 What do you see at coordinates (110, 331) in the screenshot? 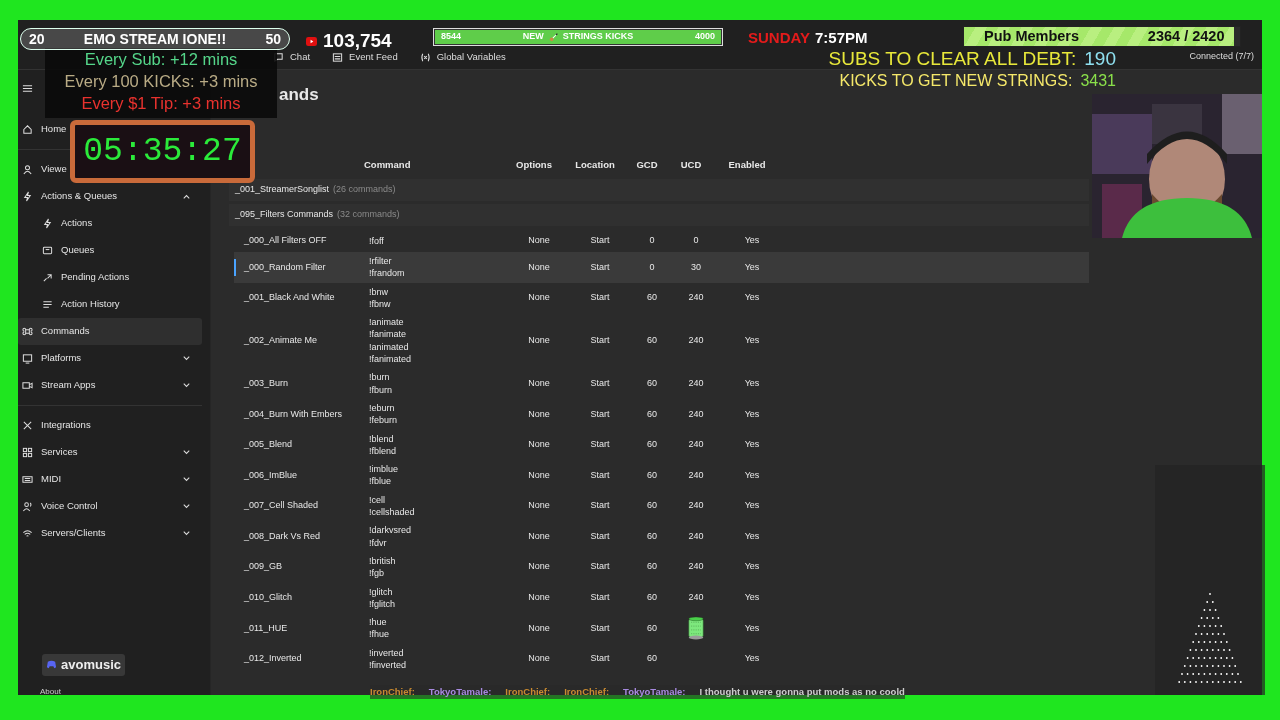
I see `sidebar-item: Commands` at bounding box center [110, 331].